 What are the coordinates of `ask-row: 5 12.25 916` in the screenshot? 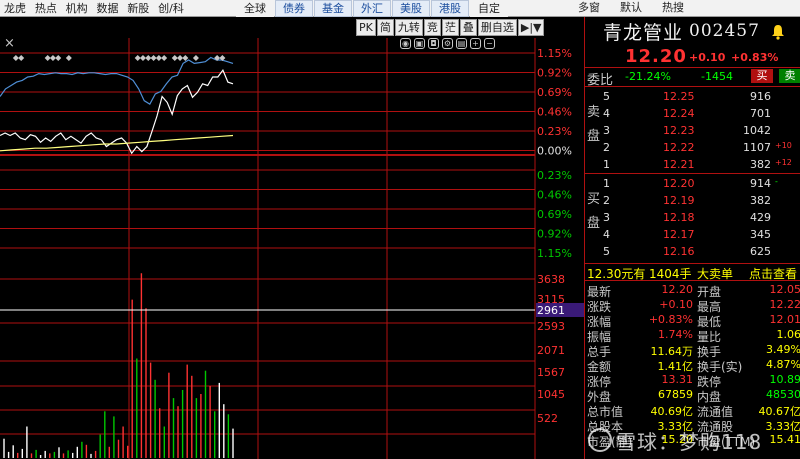 It's located at (692, 97).